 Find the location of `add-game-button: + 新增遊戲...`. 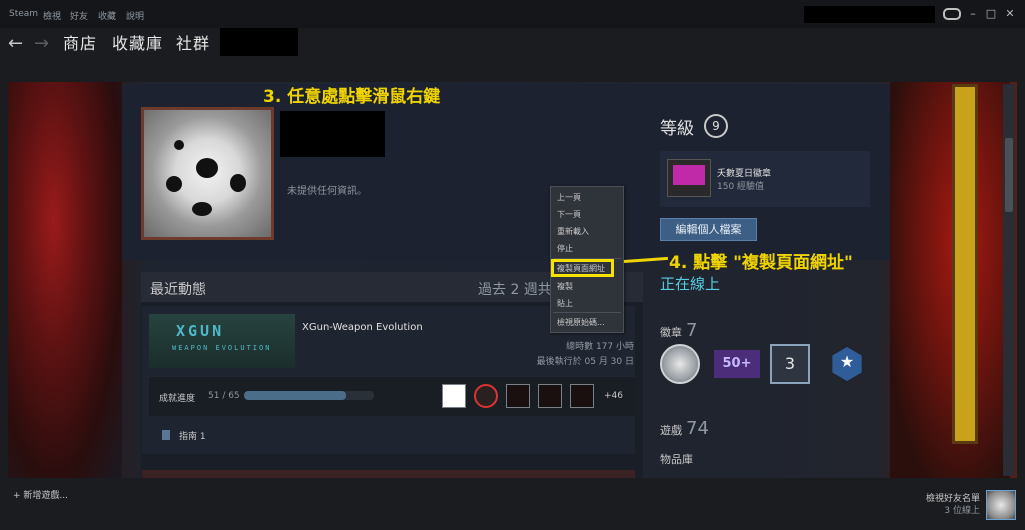

add-game-button: + 新增遊戲... is located at coordinates (40, 494).